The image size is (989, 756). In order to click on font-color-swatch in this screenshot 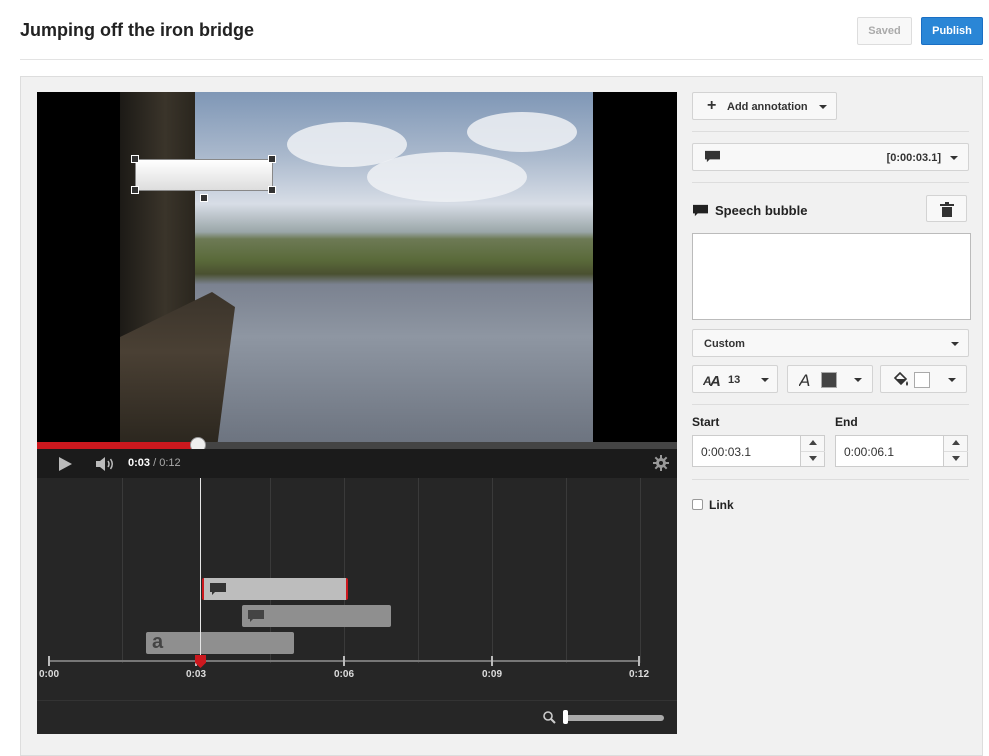, I will do `click(829, 380)`.